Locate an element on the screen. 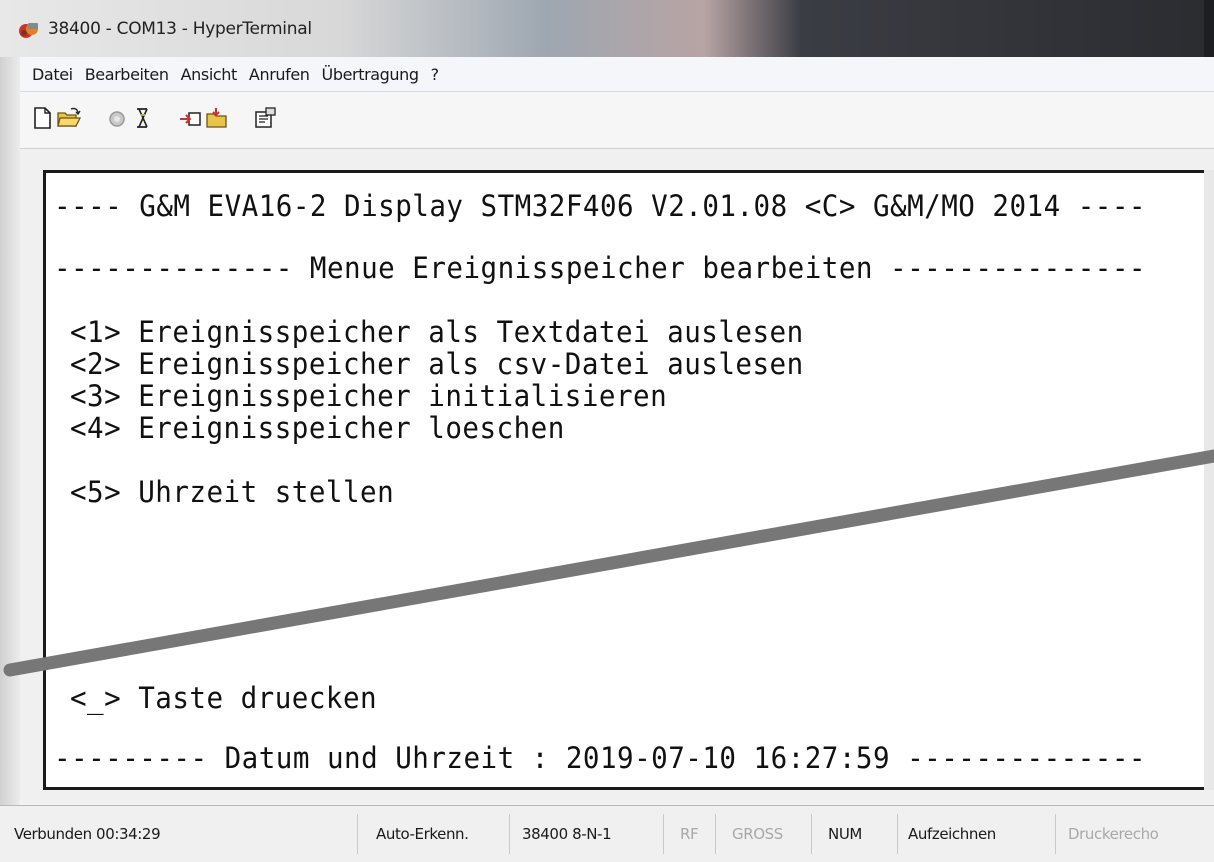  send-icon is located at coordinates (191, 118).